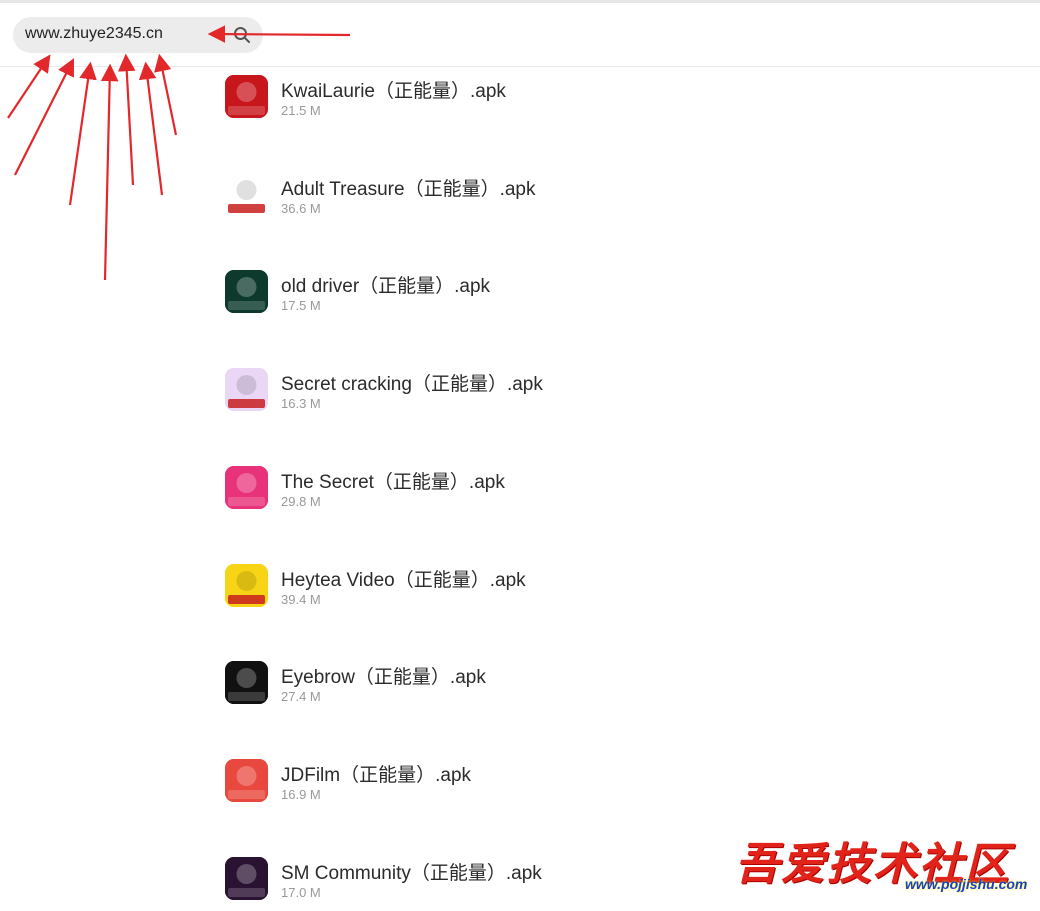  I want to click on app-size: 36.6 M, so click(301, 208).